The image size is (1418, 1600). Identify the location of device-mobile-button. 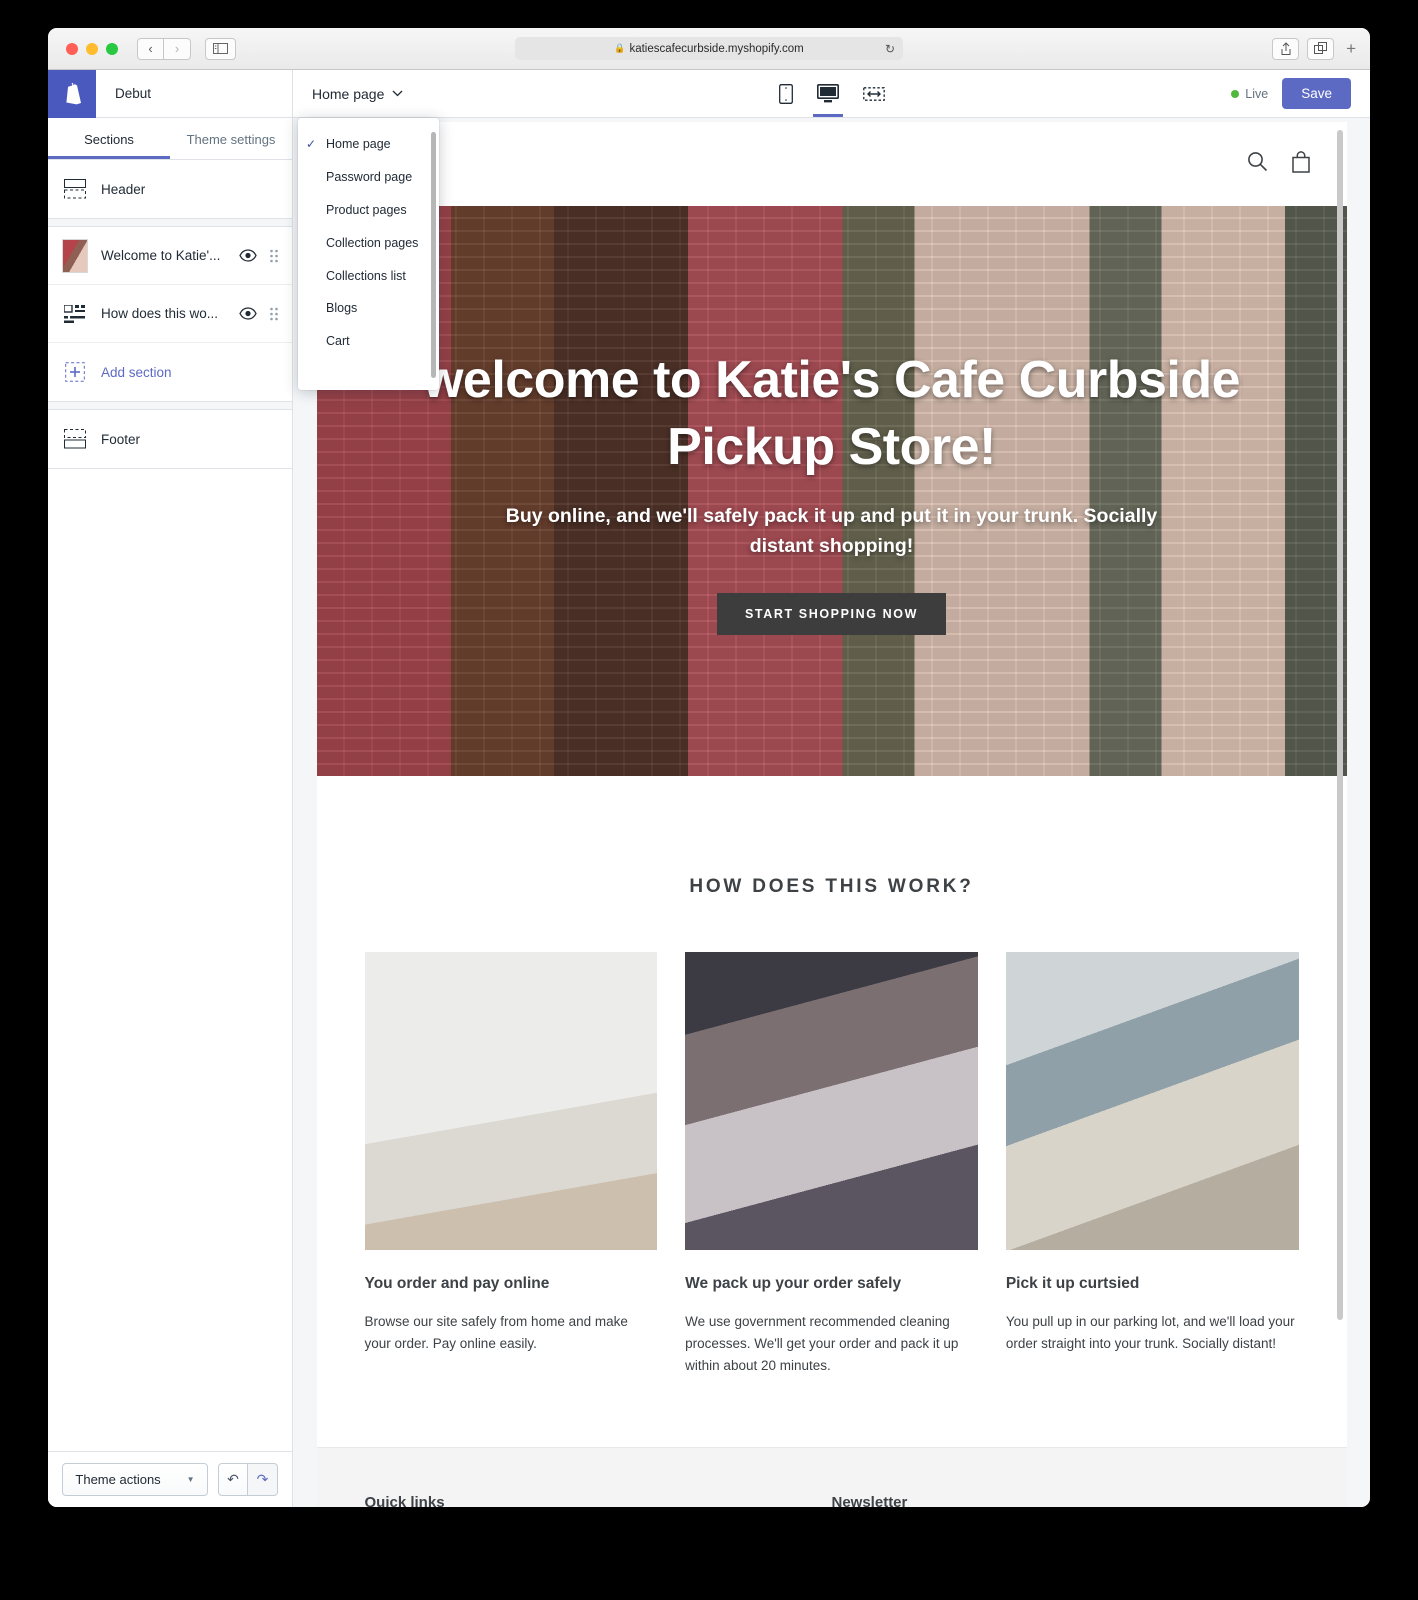
(786, 93).